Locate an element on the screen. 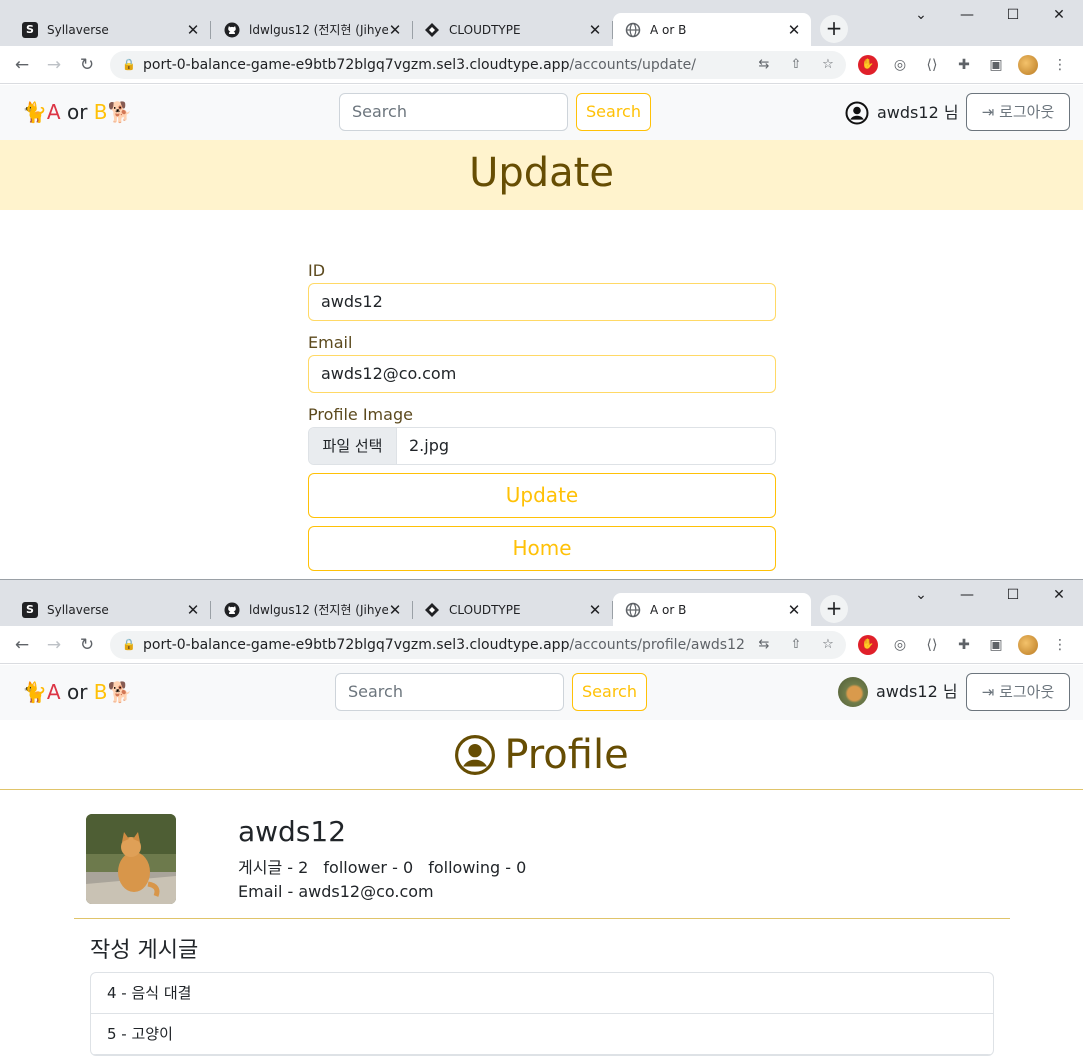 This screenshot has height=1056, width=1083. brand-a: A is located at coordinates (53, 112).